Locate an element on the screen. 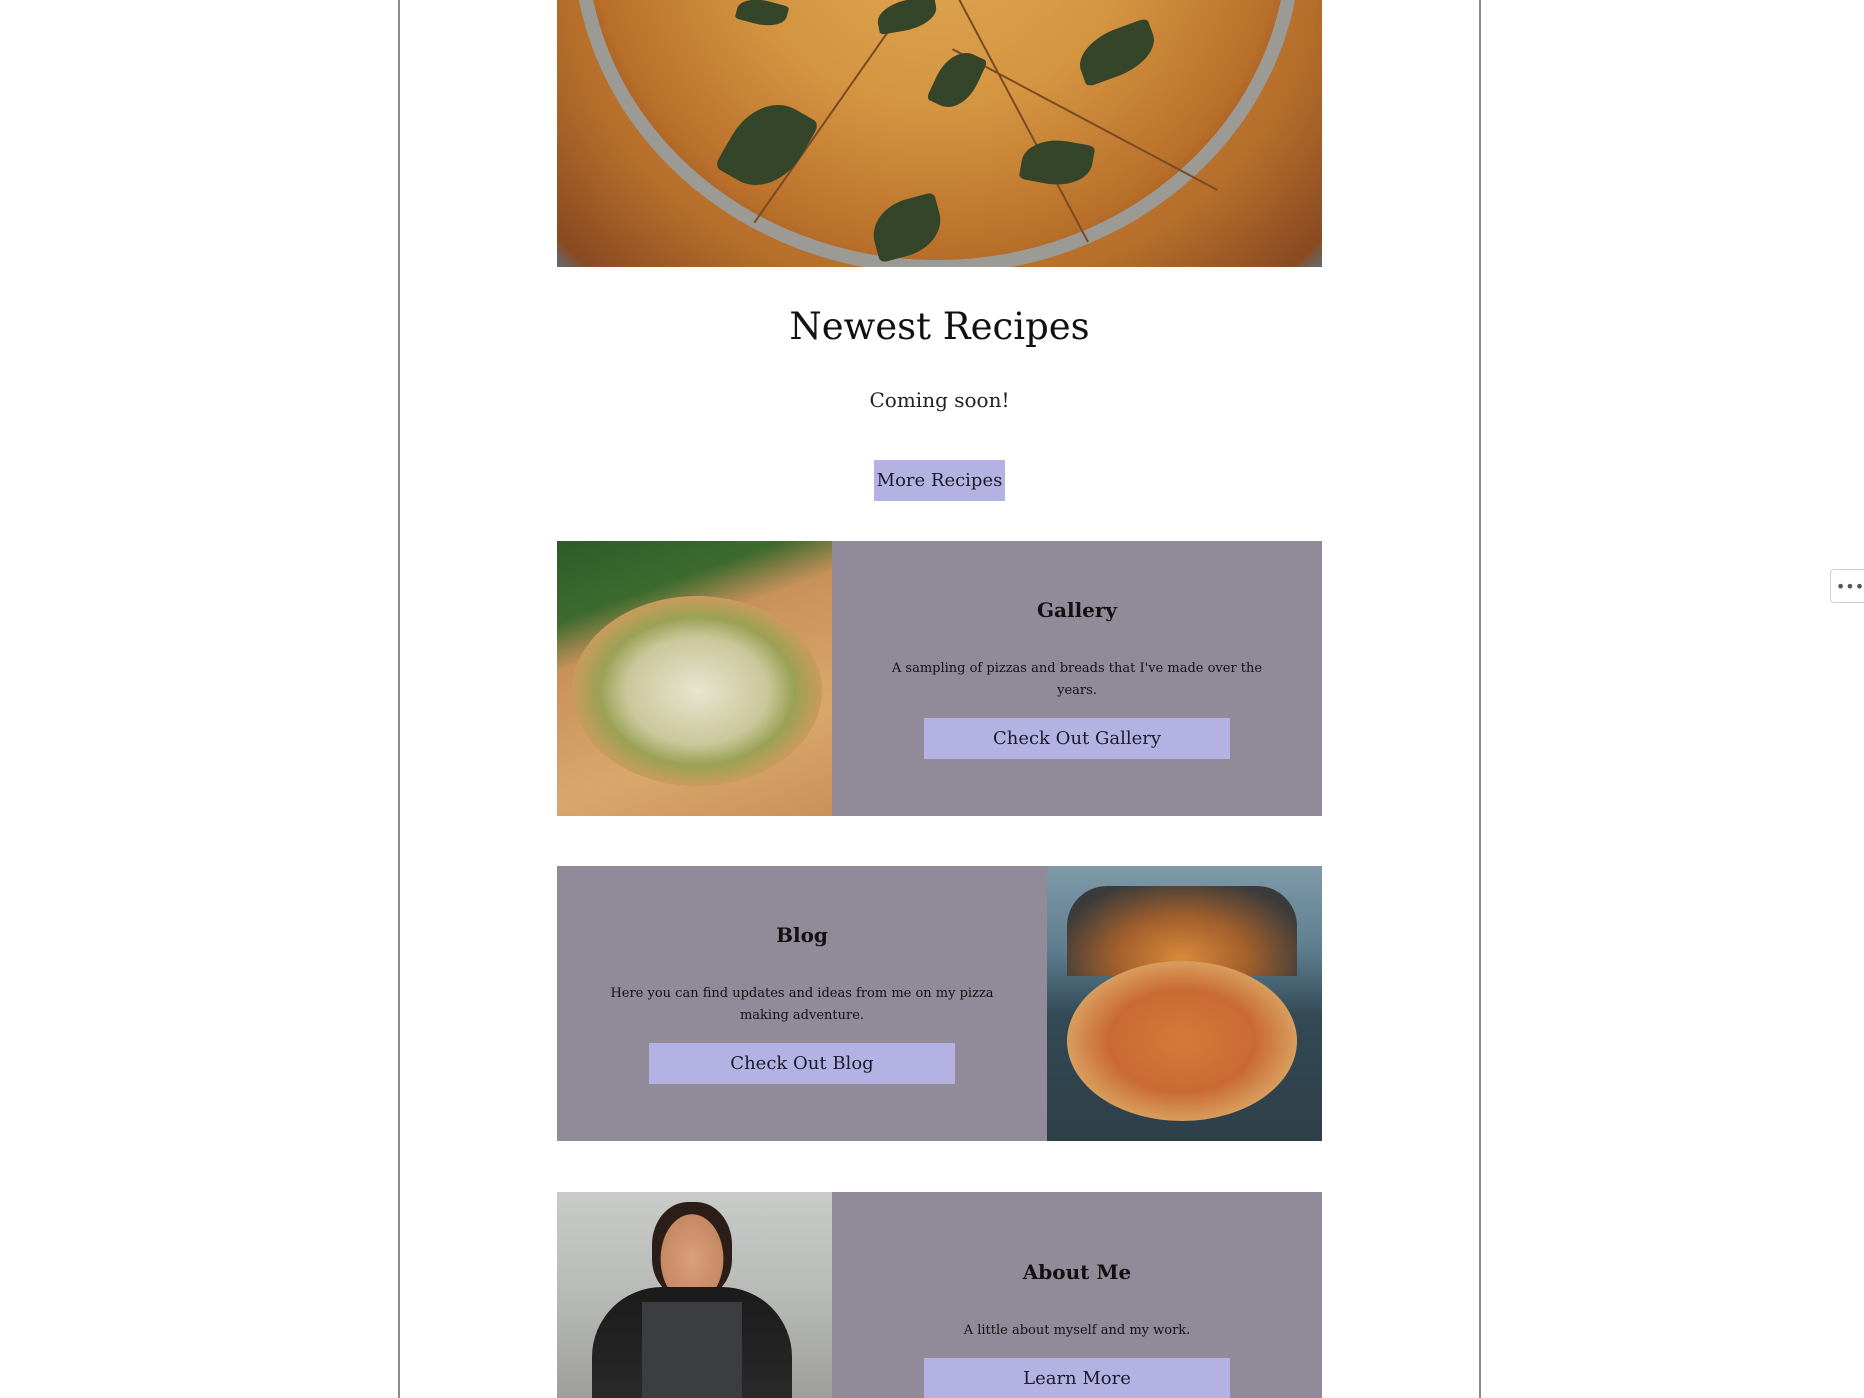 The image size is (1864, 1398). check-out-blog-button: Check Out Blog is located at coordinates (802, 1063).